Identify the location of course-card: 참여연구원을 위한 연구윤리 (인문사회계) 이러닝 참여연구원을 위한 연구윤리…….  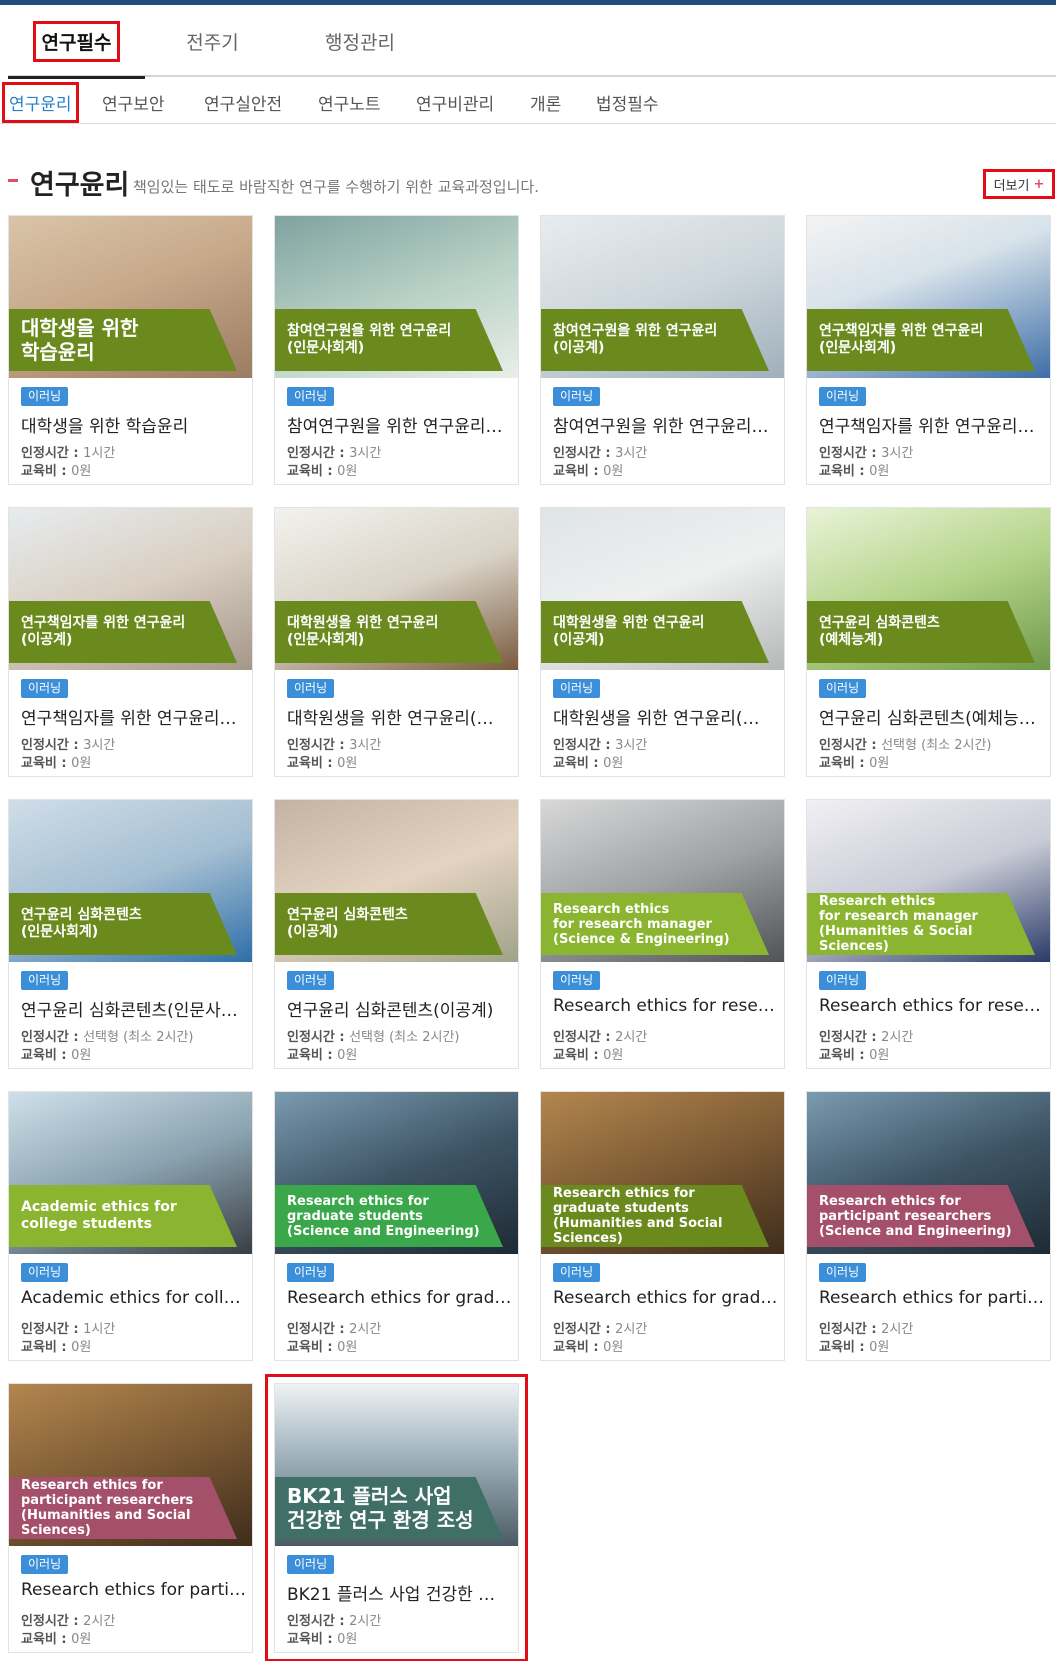
(396, 350).